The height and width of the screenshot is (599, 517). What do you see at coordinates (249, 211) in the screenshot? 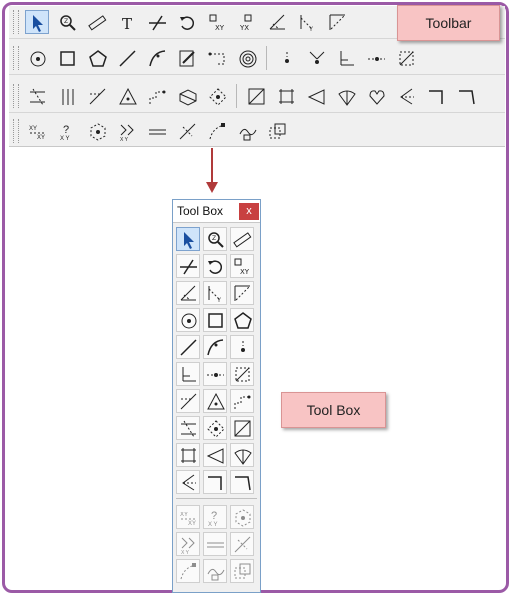
I see `close-button: x` at bounding box center [249, 211].